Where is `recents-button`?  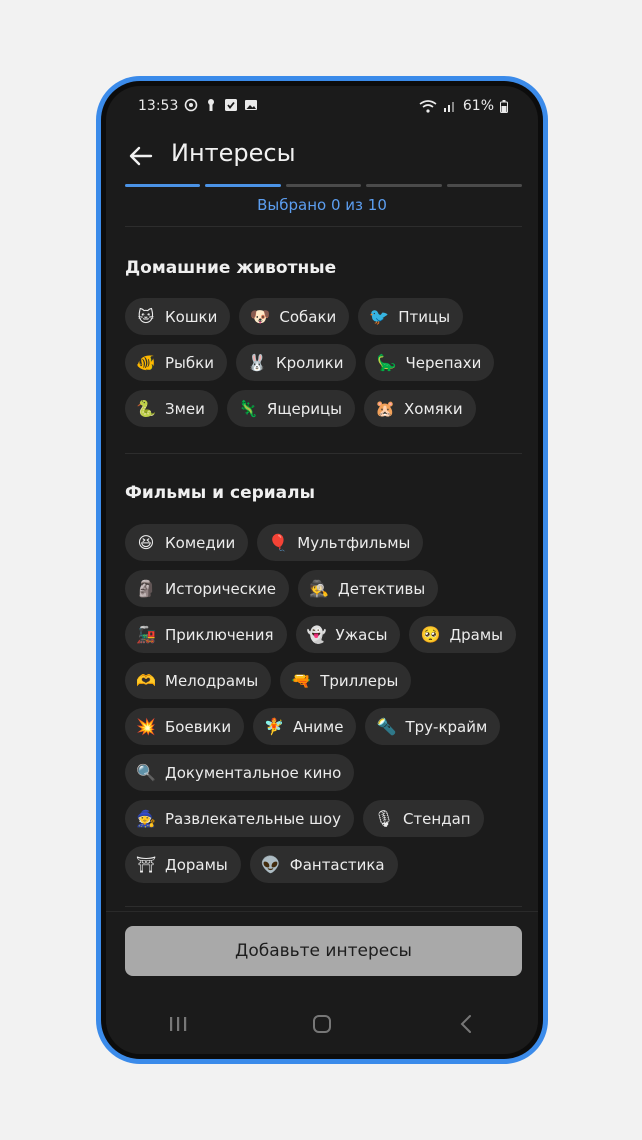 recents-button is located at coordinates (178, 1024).